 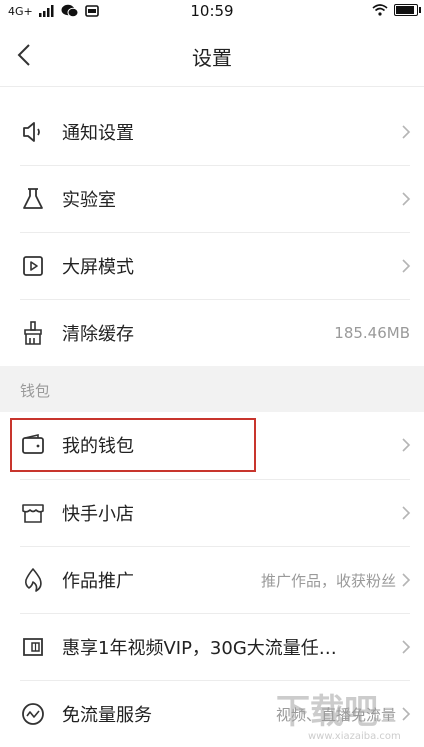 I want to click on speaker-icon, so click(x=31, y=132).